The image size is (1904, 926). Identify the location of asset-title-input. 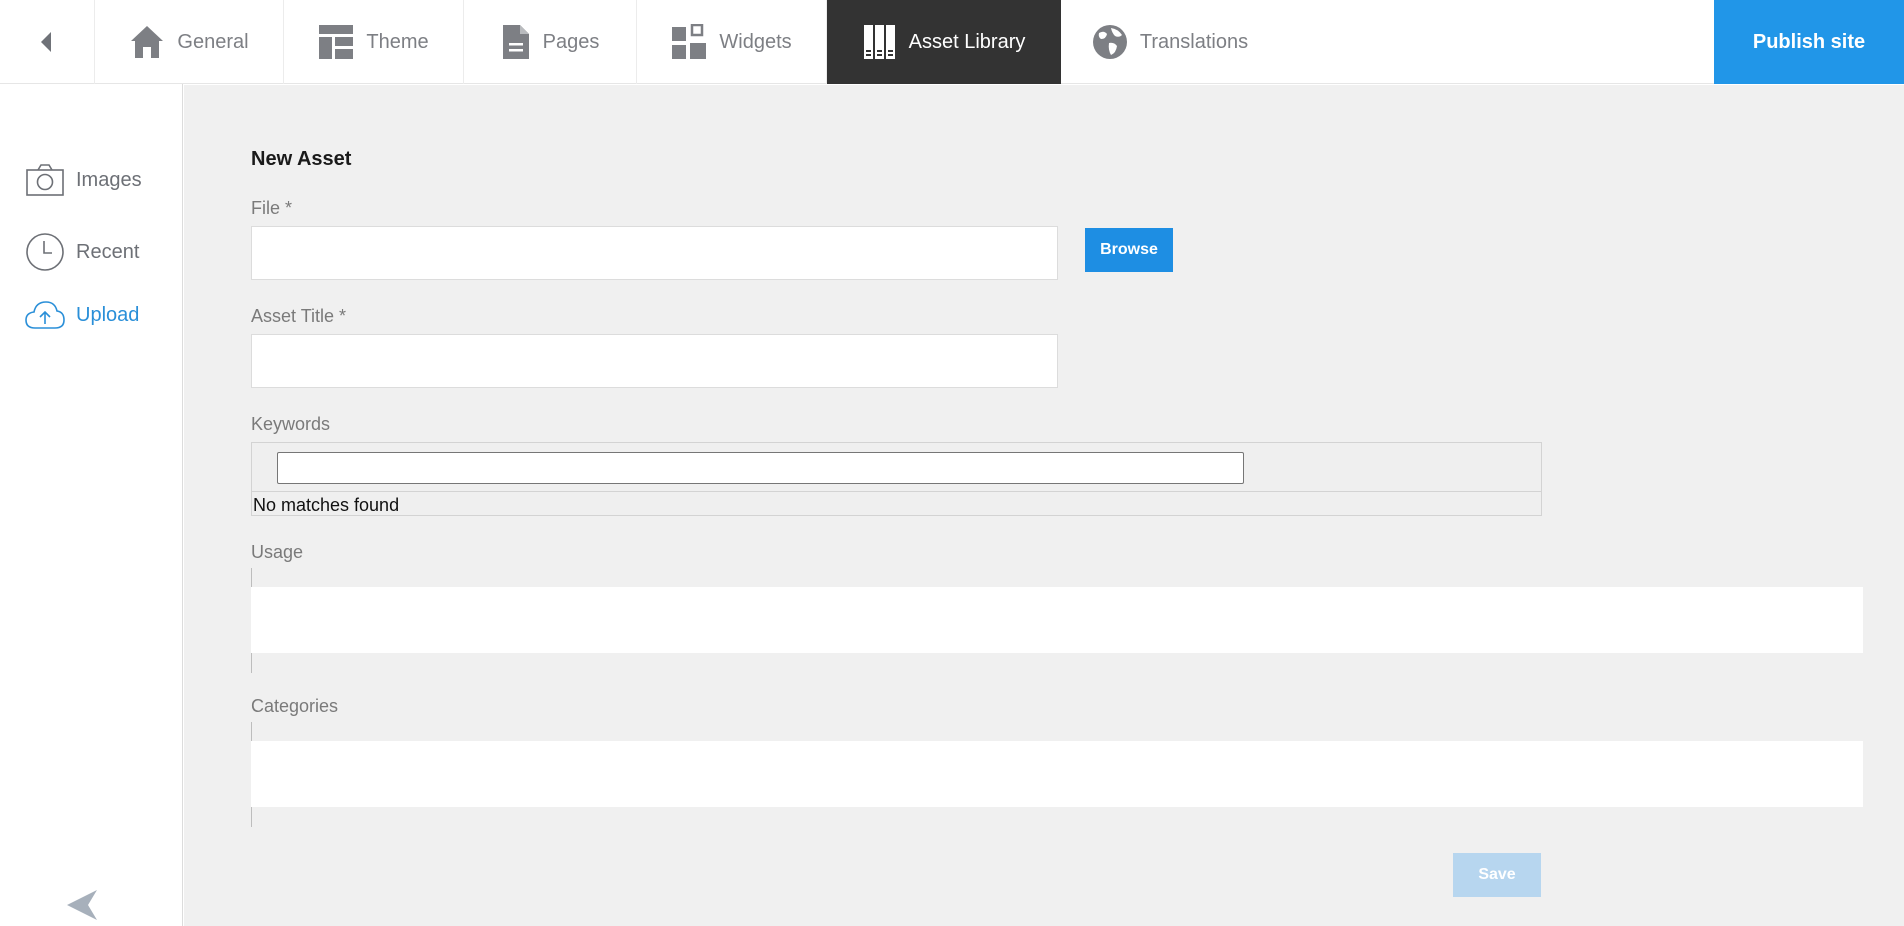
(654, 361).